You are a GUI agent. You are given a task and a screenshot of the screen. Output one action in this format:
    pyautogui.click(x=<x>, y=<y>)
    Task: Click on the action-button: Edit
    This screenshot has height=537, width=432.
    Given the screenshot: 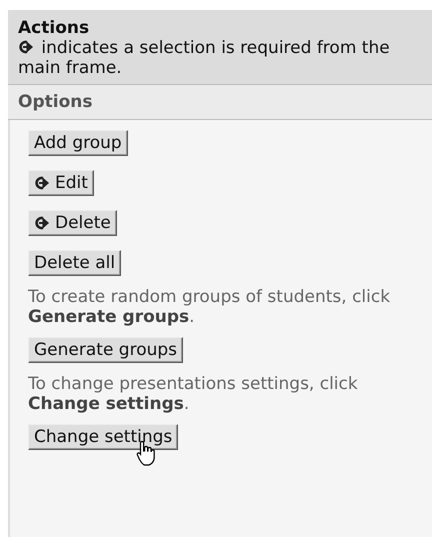 What is the action you would take?
    pyautogui.click(x=61, y=183)
    